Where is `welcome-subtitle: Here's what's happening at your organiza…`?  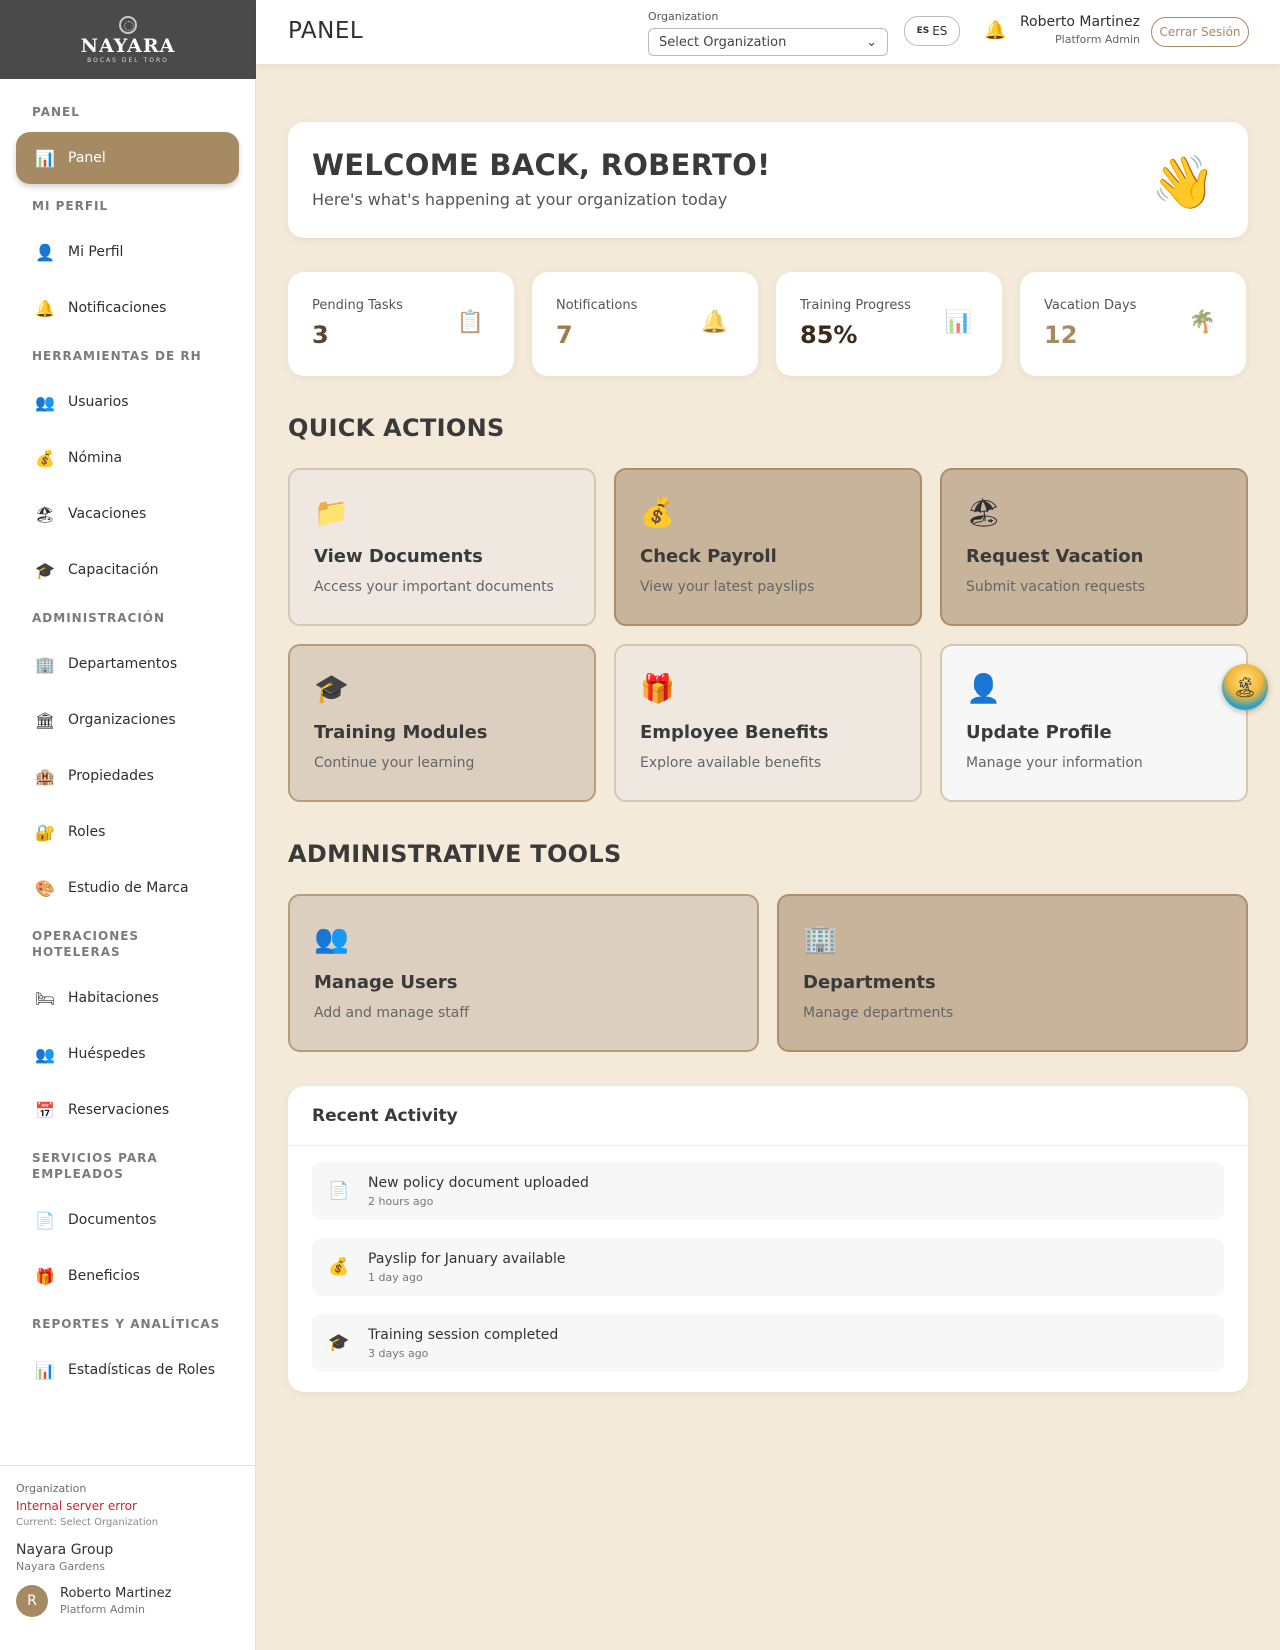 welcome-subtitle: Here's what's happening at your organiza… is located at coordinates (520, 199).